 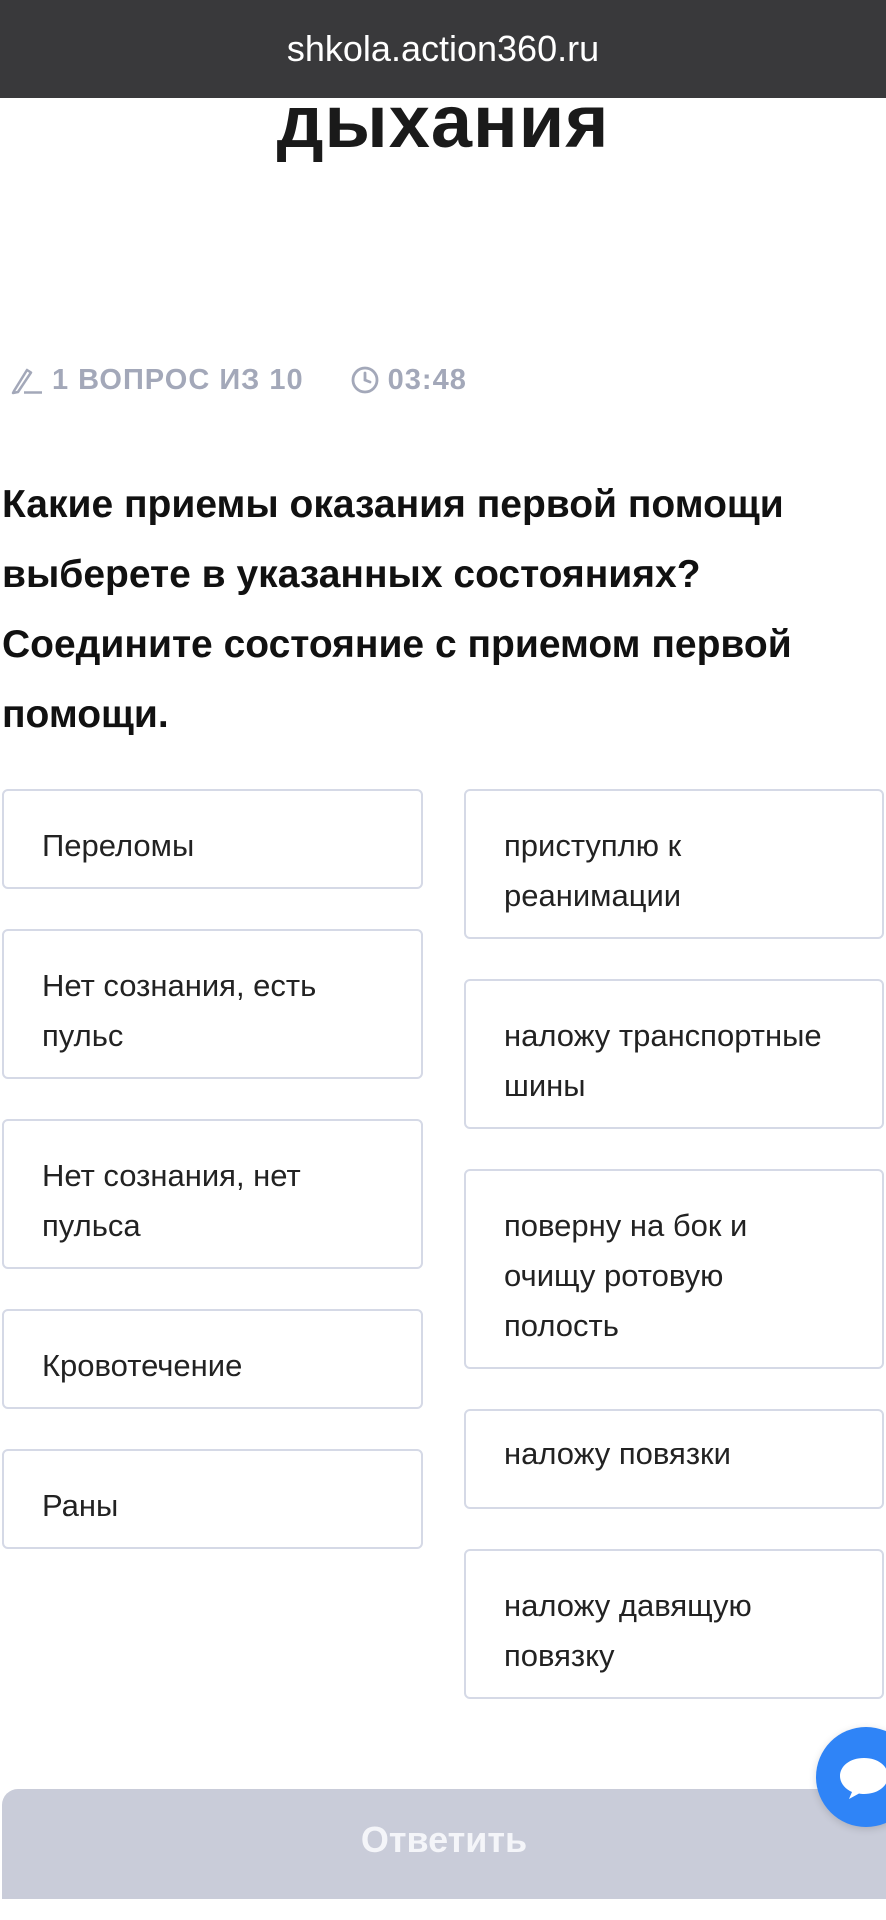 What do you see at coordinates (427, 379) in the screenshot?
I see `timer-value: 03:48` at bounding box center [427, 379].